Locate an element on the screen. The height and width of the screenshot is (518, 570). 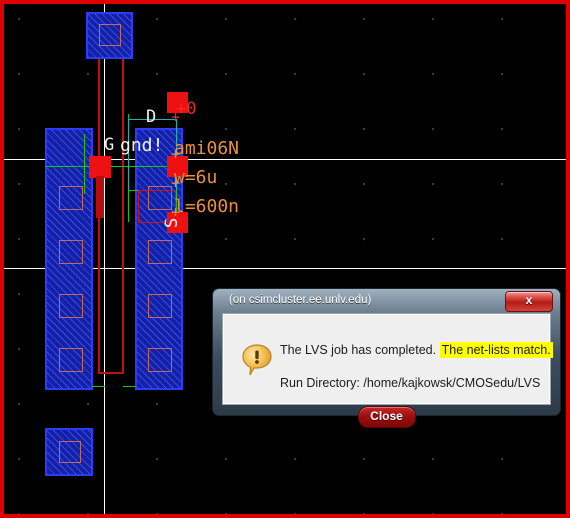
contact-square is located at coordinates (100, 167).